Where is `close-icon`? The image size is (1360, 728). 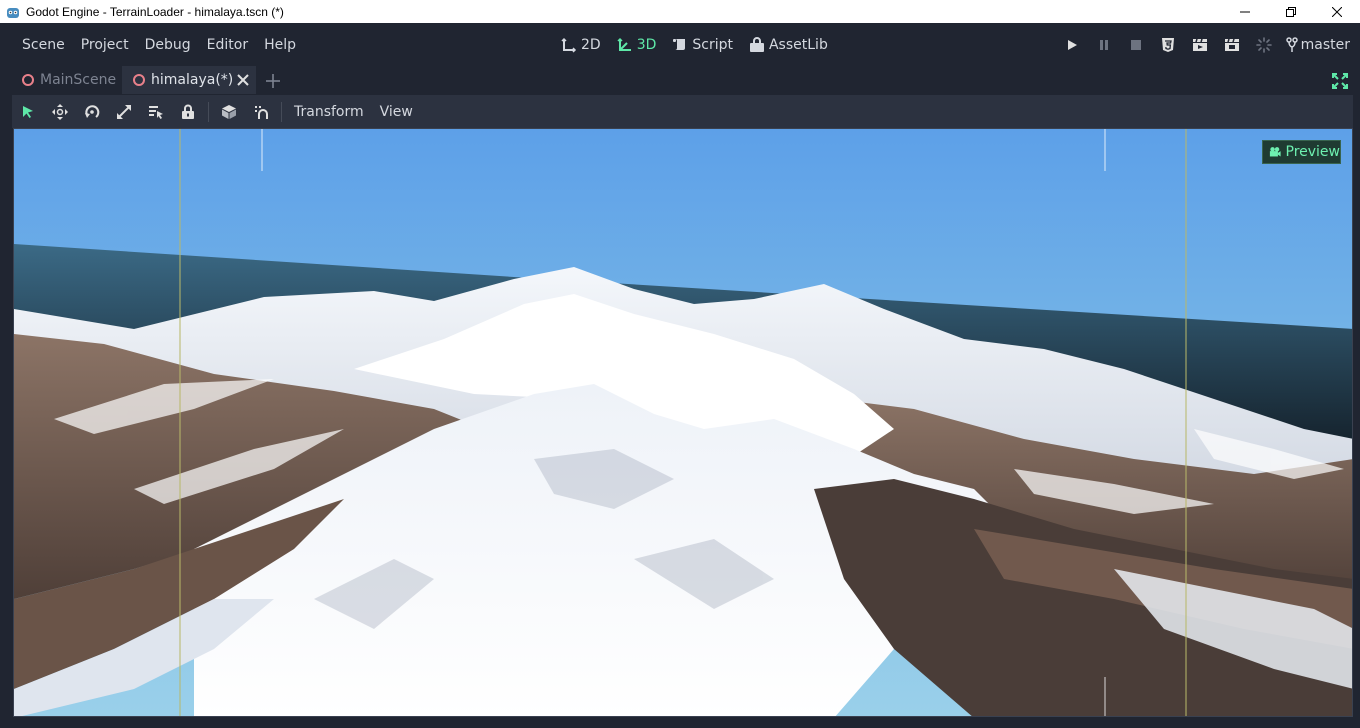
close-icon is located at coordinates (1337, 11).